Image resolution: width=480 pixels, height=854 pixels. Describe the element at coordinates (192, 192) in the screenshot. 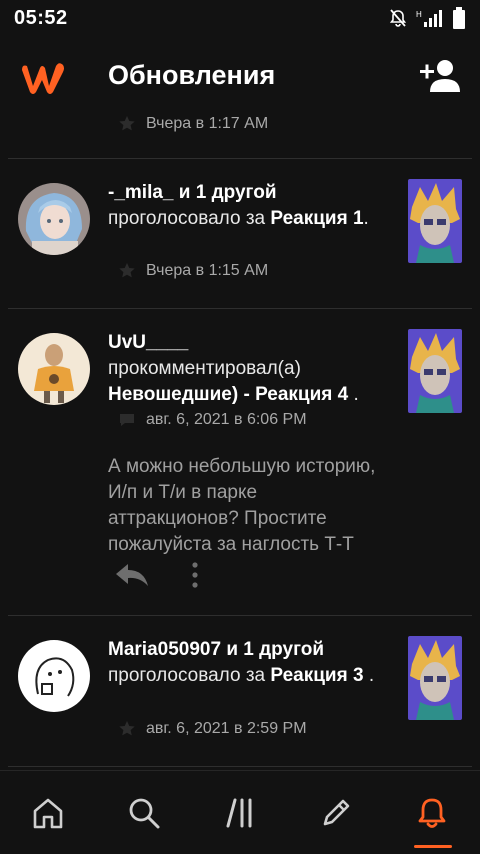

I see `user-name: -_mila_ и 1 другой` at that location.